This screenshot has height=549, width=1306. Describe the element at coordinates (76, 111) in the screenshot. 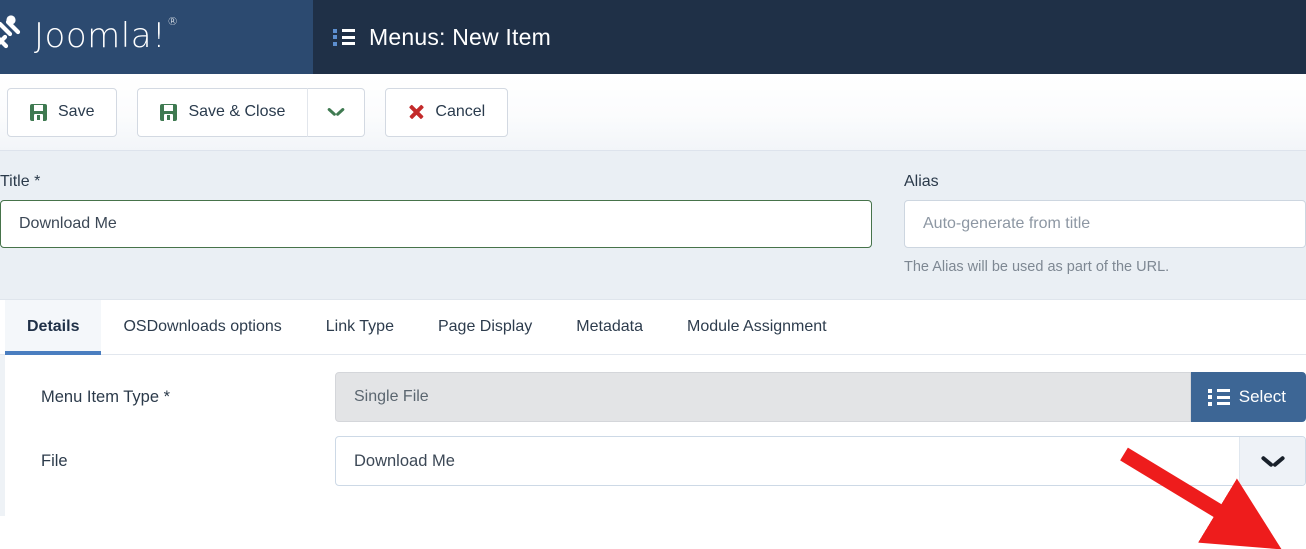

I see `save-button-label: Save` at that location.